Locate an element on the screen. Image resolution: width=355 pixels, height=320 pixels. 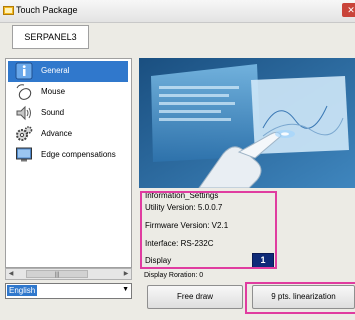
chevron-down-icon: ▼ is located at coordinates (125, 289).